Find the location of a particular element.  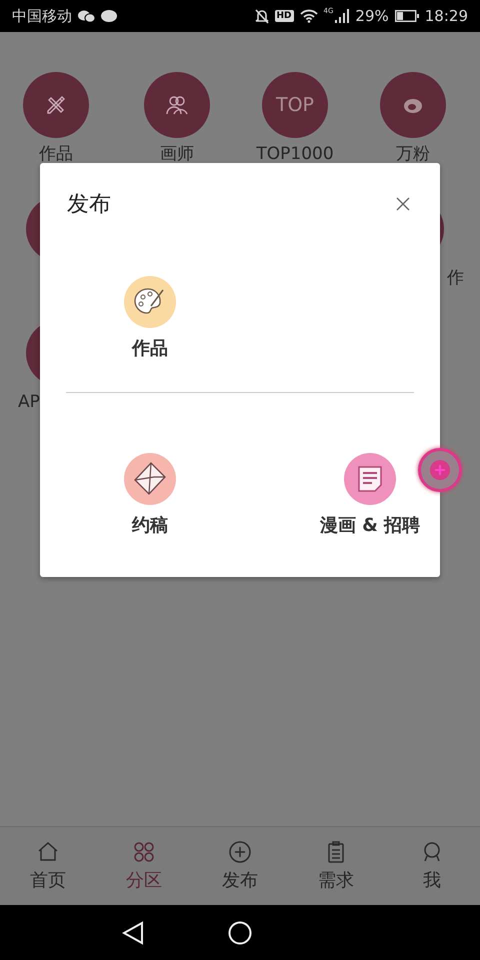

clock: 18:29 is located at coordinates (446, 16).